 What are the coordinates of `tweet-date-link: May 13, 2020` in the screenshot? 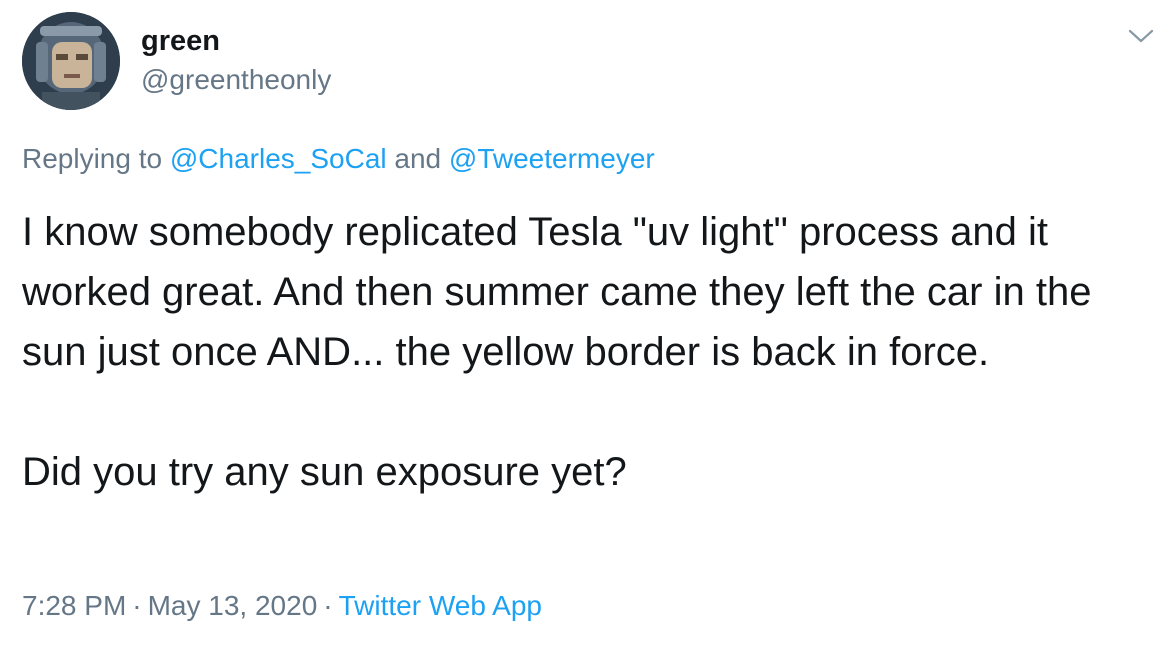 It's located at (233, 605).